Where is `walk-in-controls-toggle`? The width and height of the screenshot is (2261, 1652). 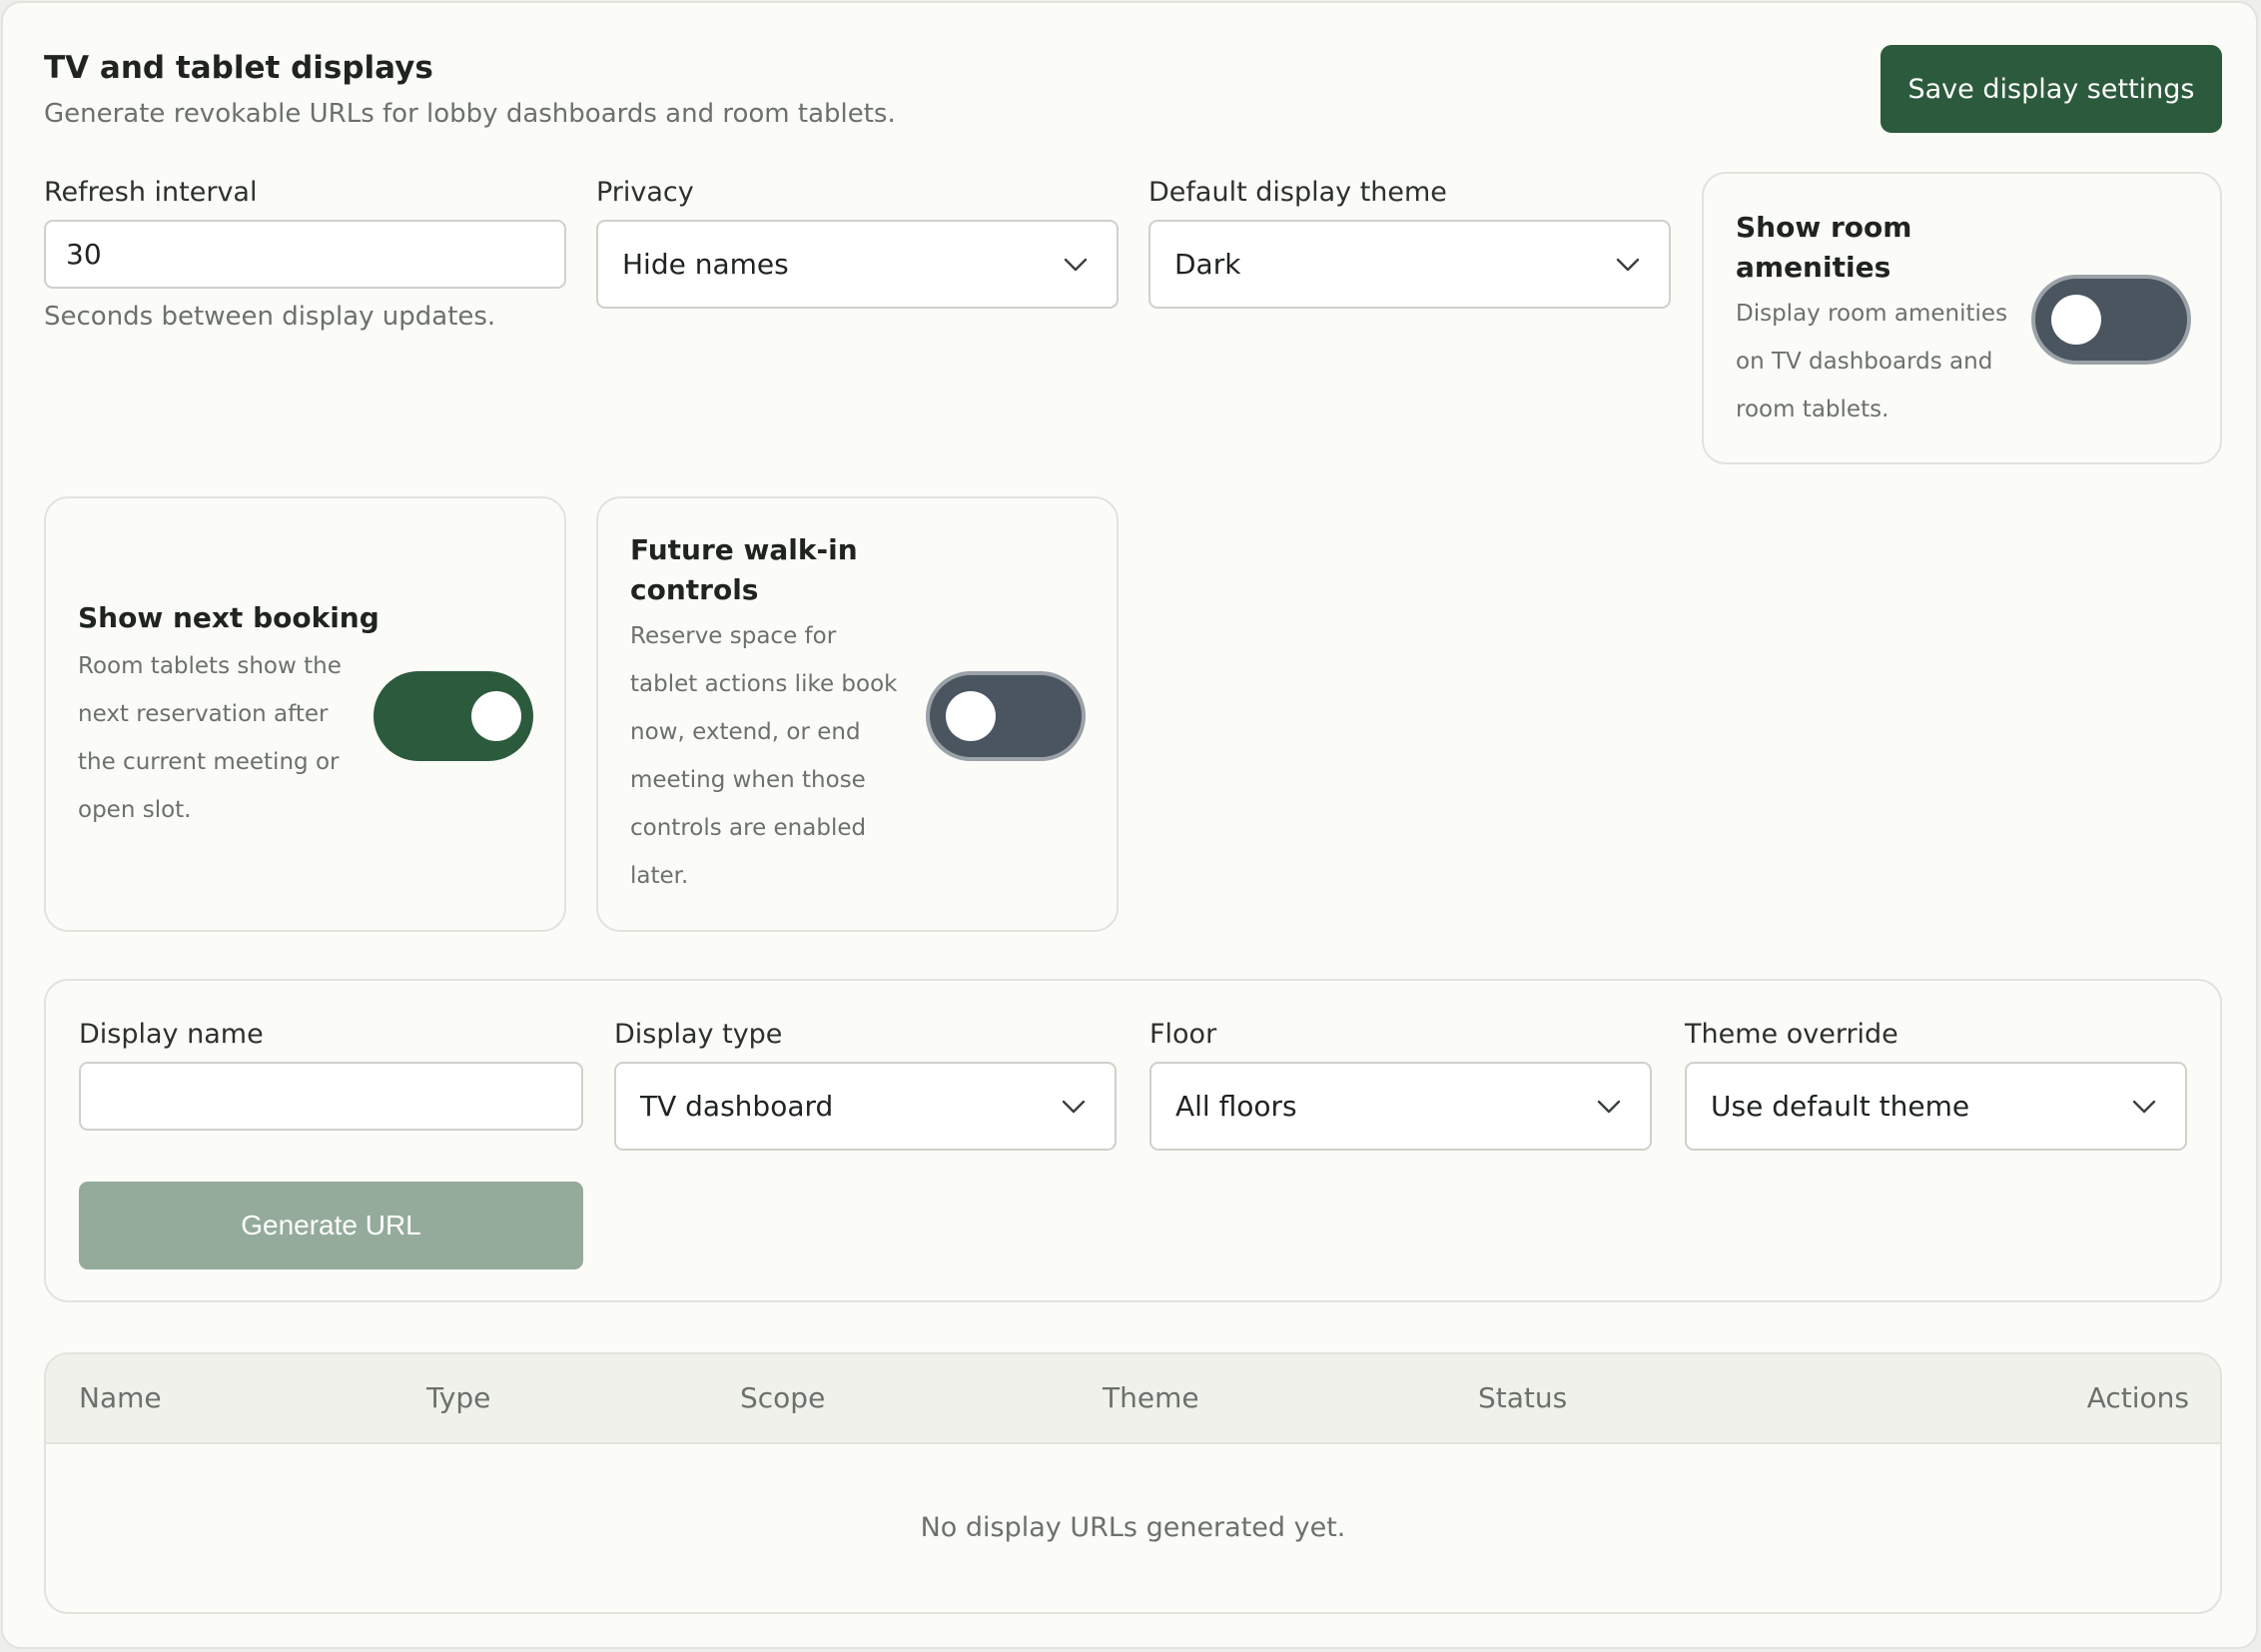 walk-in-controls-toggle is located at coordinates (1006, 716).